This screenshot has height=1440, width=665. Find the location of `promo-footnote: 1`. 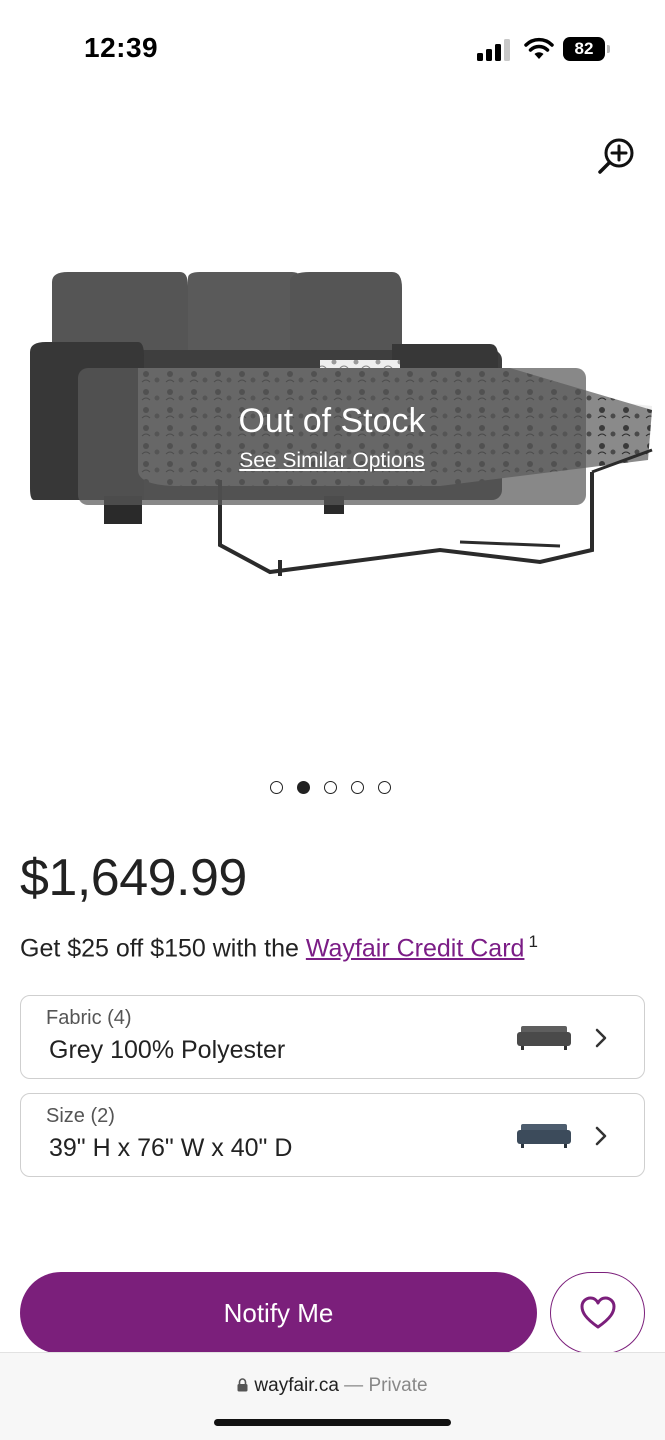

promo-footnote: 1 is located at coordinates (533, 941).